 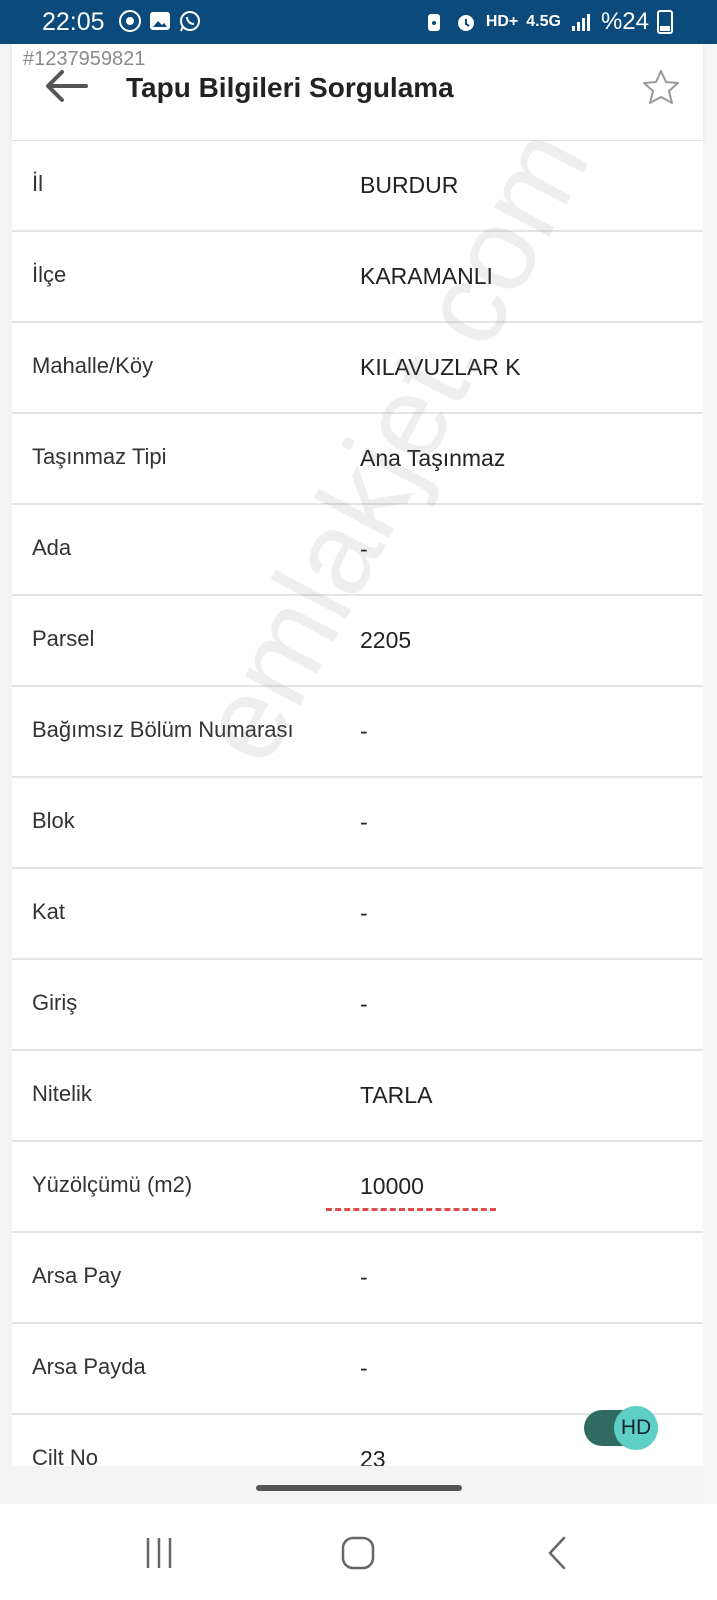 What do you see at coordinates (77, 1275) in the screenshot?
I see `row-label: Arsa Pay` at bounding box center [77, 1275].